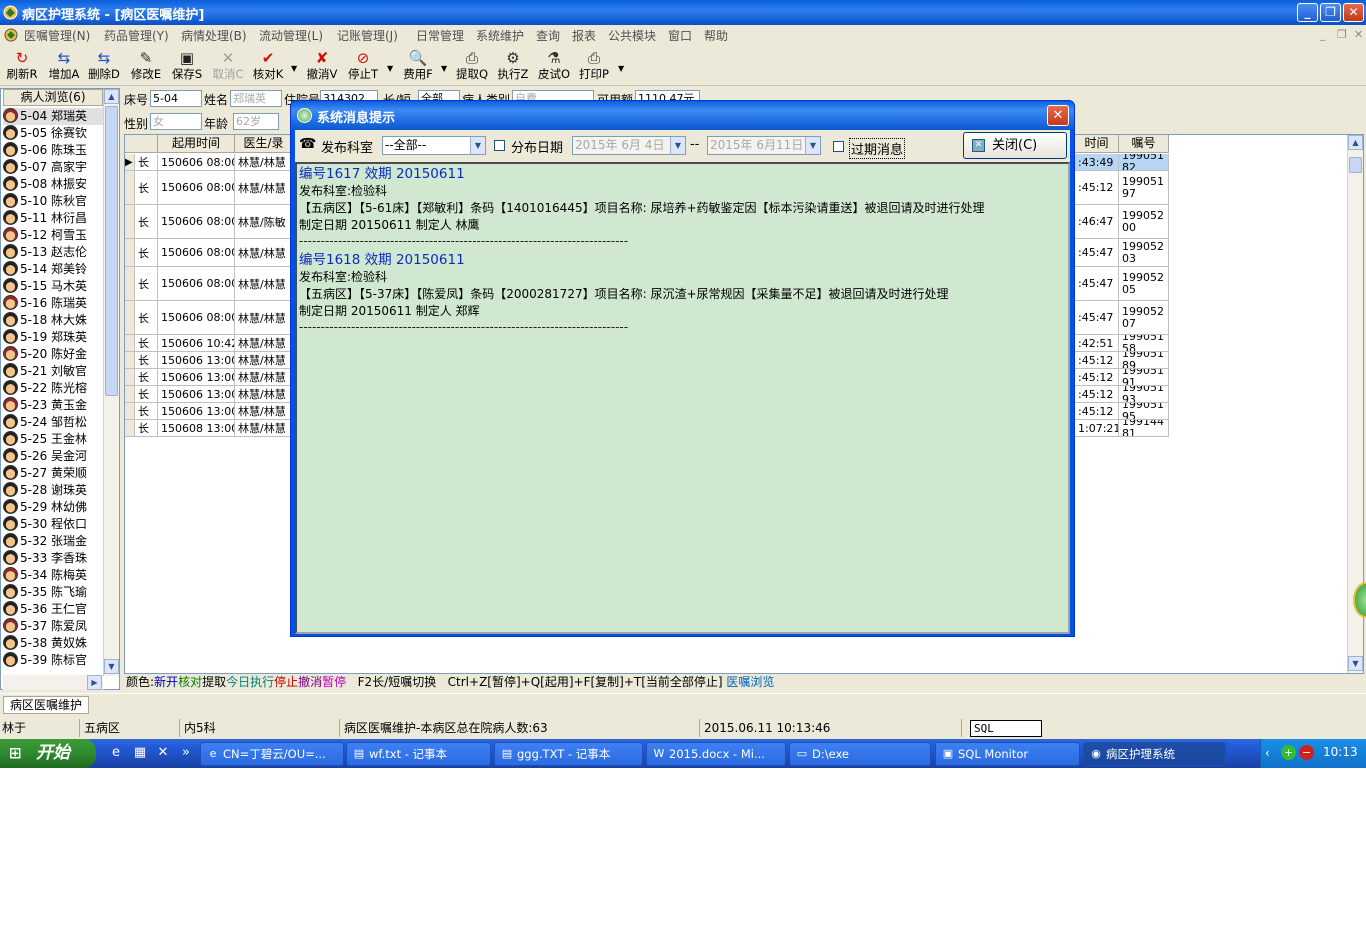 This screenshot has width=1366, height=940. I want to click on patient-item: 5-04 郑瑞英, so click(53, 116).